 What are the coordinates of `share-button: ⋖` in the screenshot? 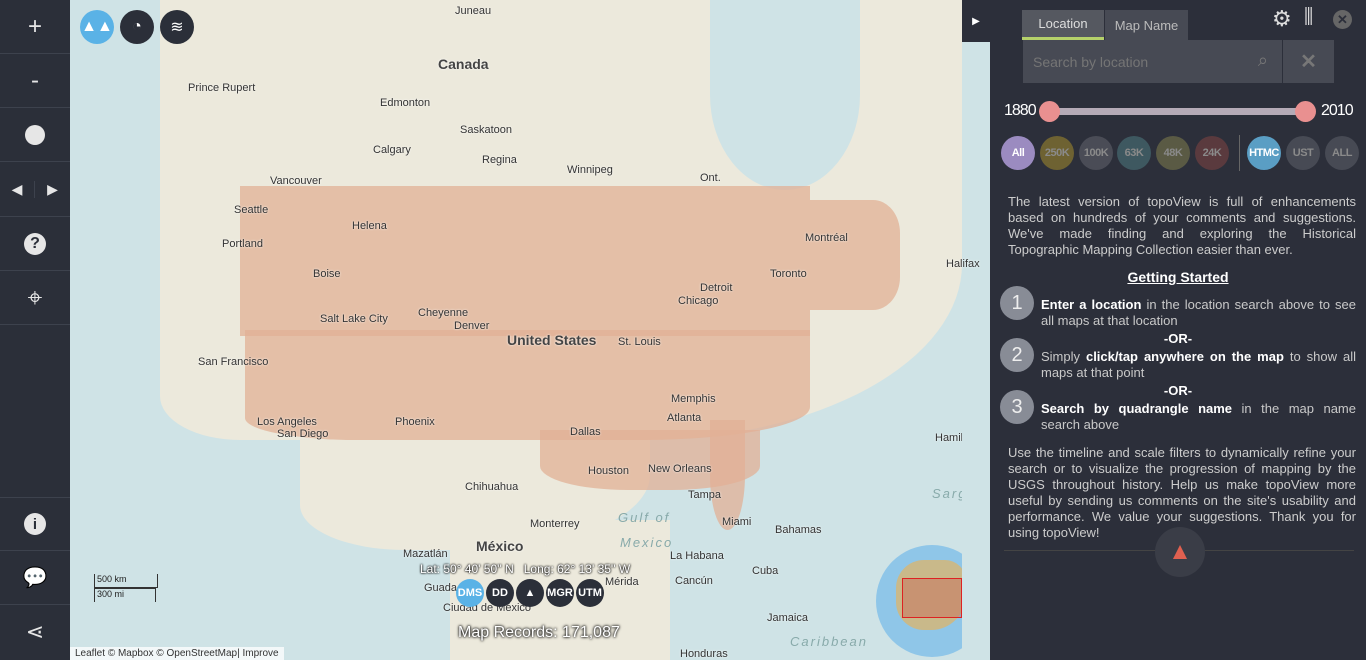 It's located at (35, 632).